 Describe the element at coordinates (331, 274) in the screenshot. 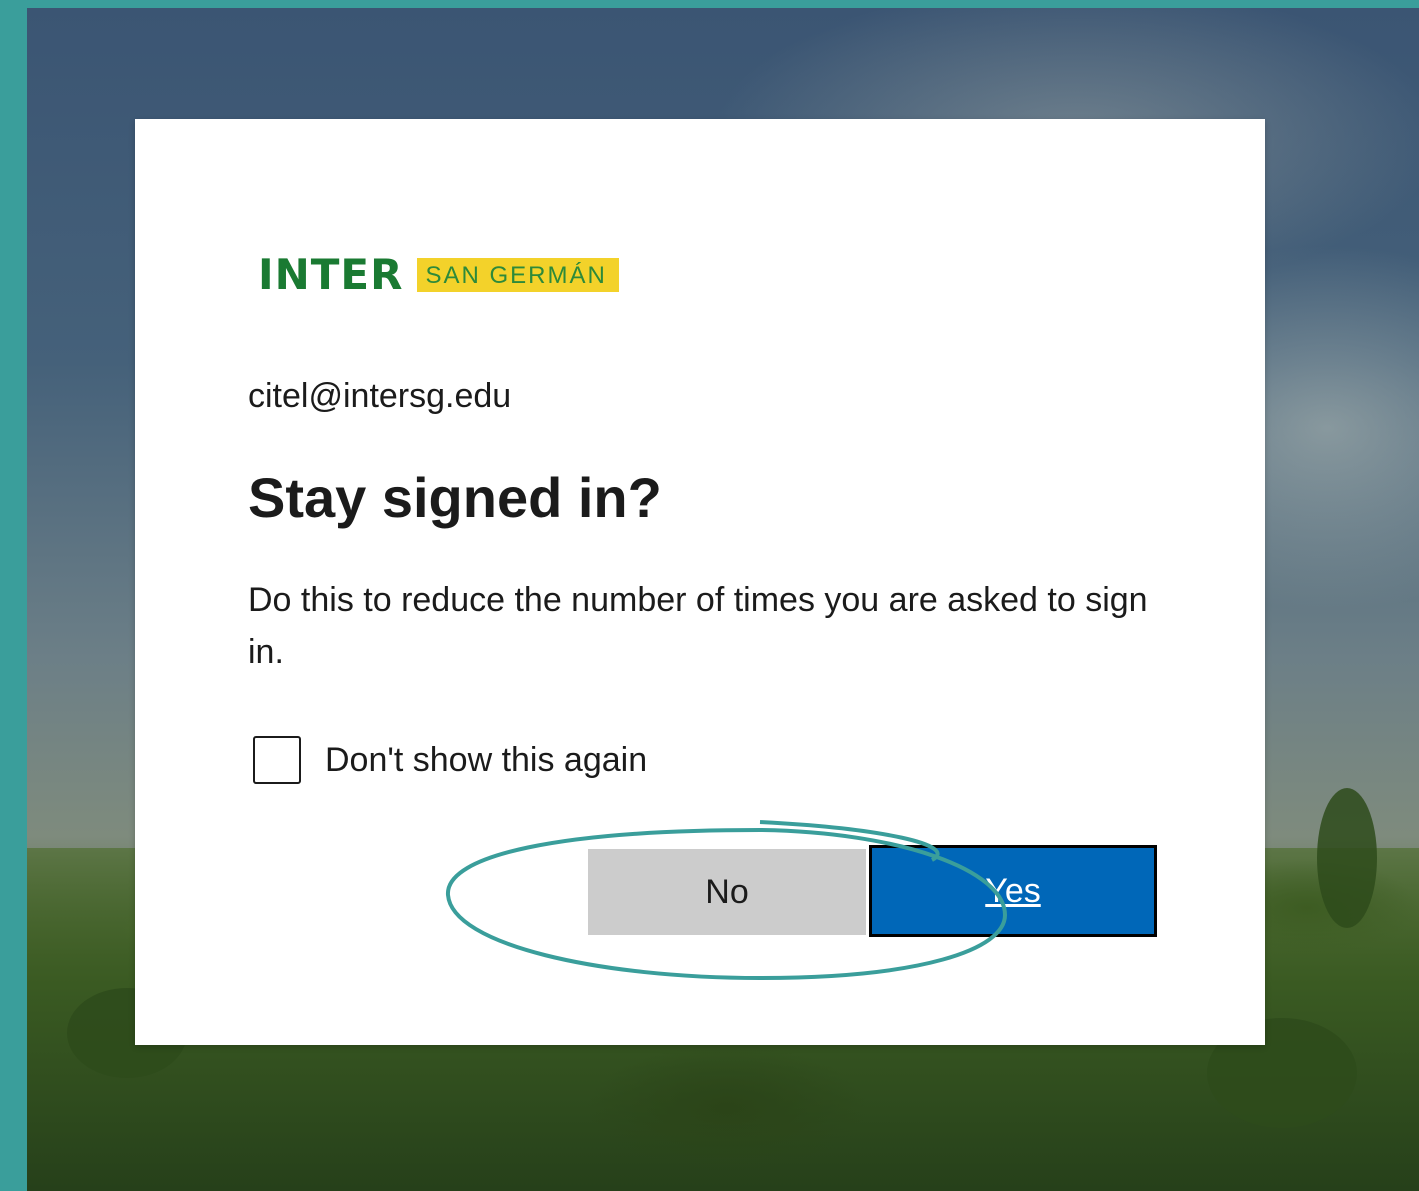

I see `logo-brand-text: INTER` at that location.